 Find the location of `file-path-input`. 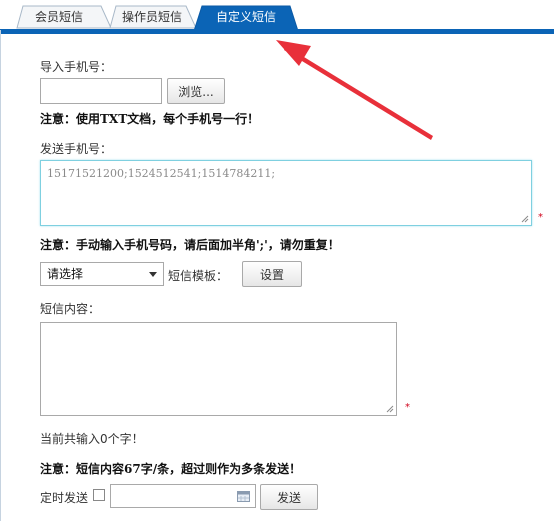

file-path-input is located at coordinates (101, 91).